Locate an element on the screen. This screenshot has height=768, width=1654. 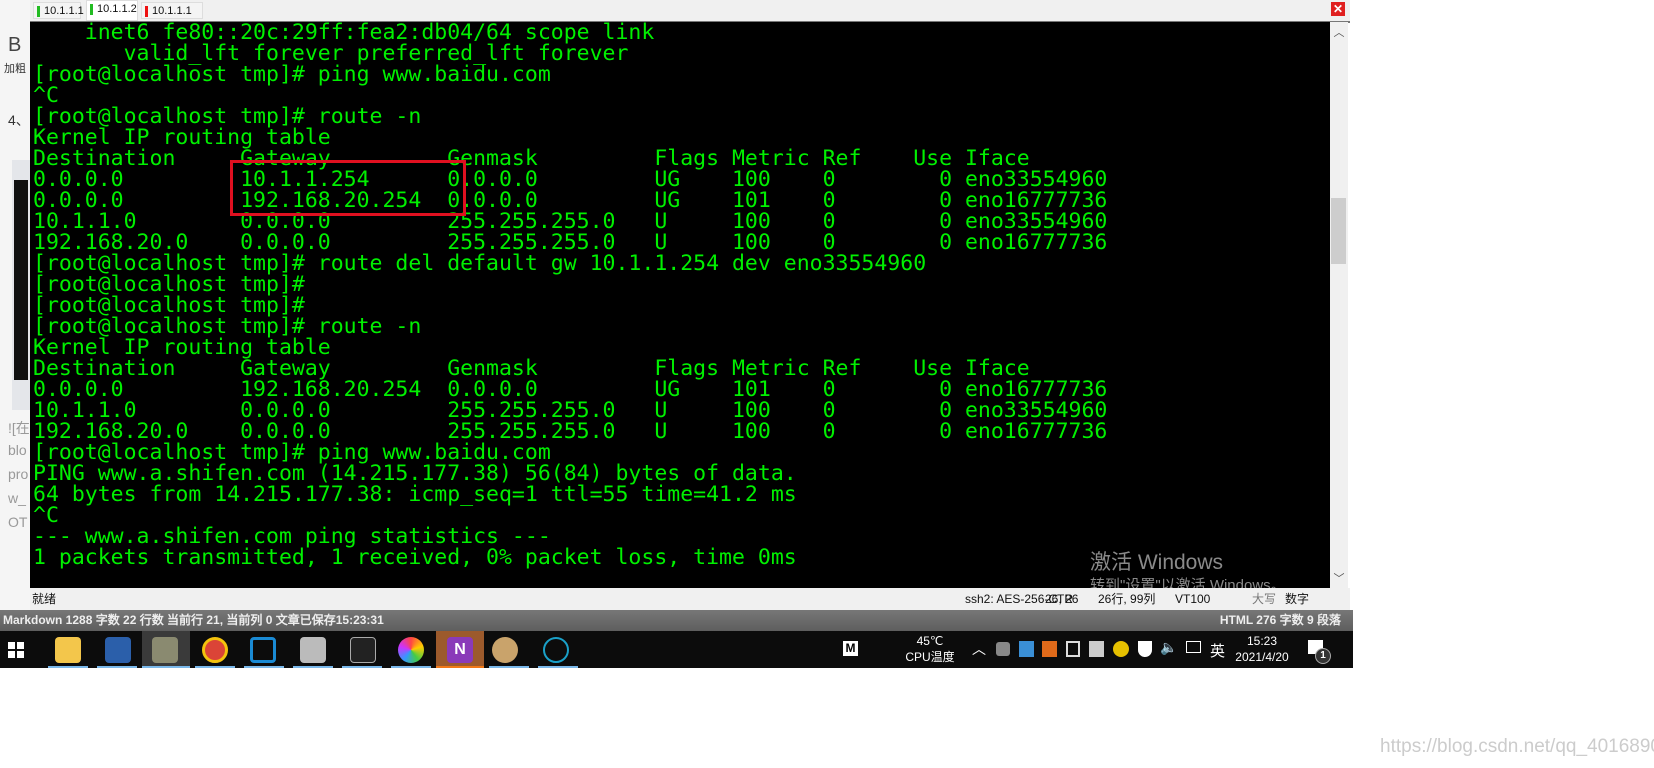
ime-indicator: 英 is located at coordinates (1217, 650).